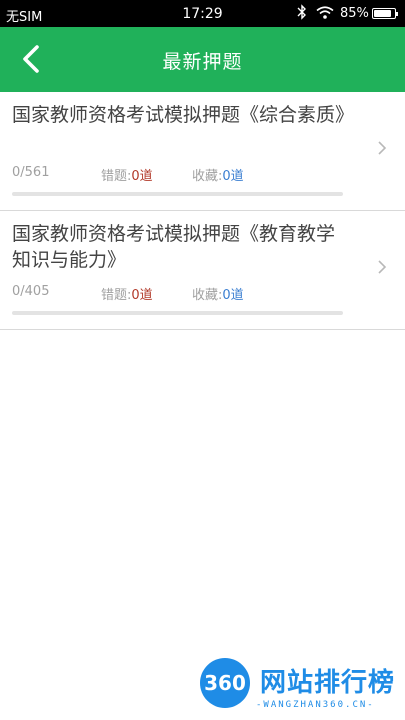 This screenshot has height=720, width=405. Describe the element at coordinates (325, 14) in the screenshot. I see `wifi-icon` at that location.